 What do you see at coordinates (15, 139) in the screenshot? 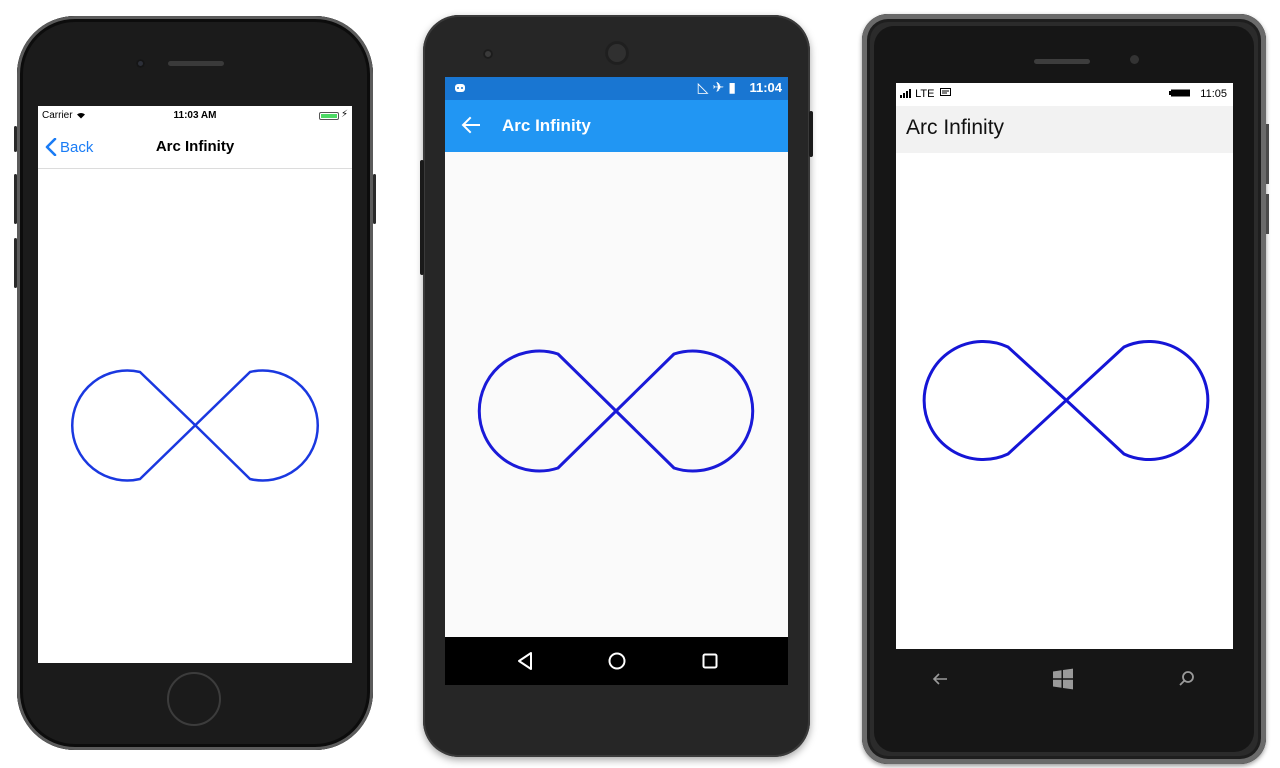
I see `ring-switch` at bounding box center [15, 139].